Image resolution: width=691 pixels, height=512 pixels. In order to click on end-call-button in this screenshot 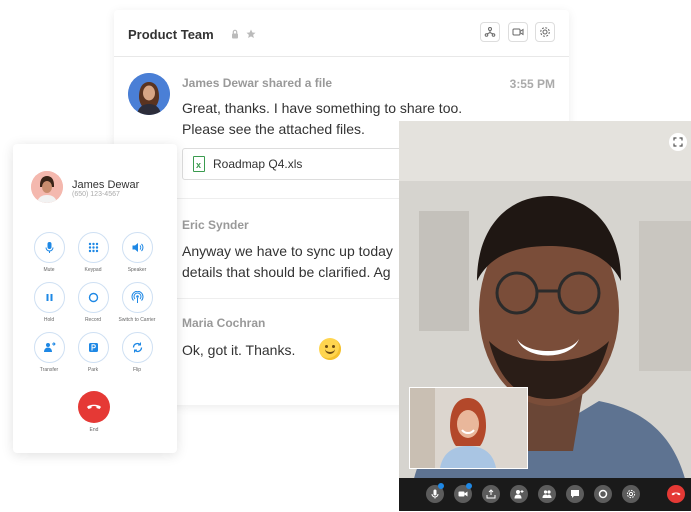, I will do `click(94, 407)`.